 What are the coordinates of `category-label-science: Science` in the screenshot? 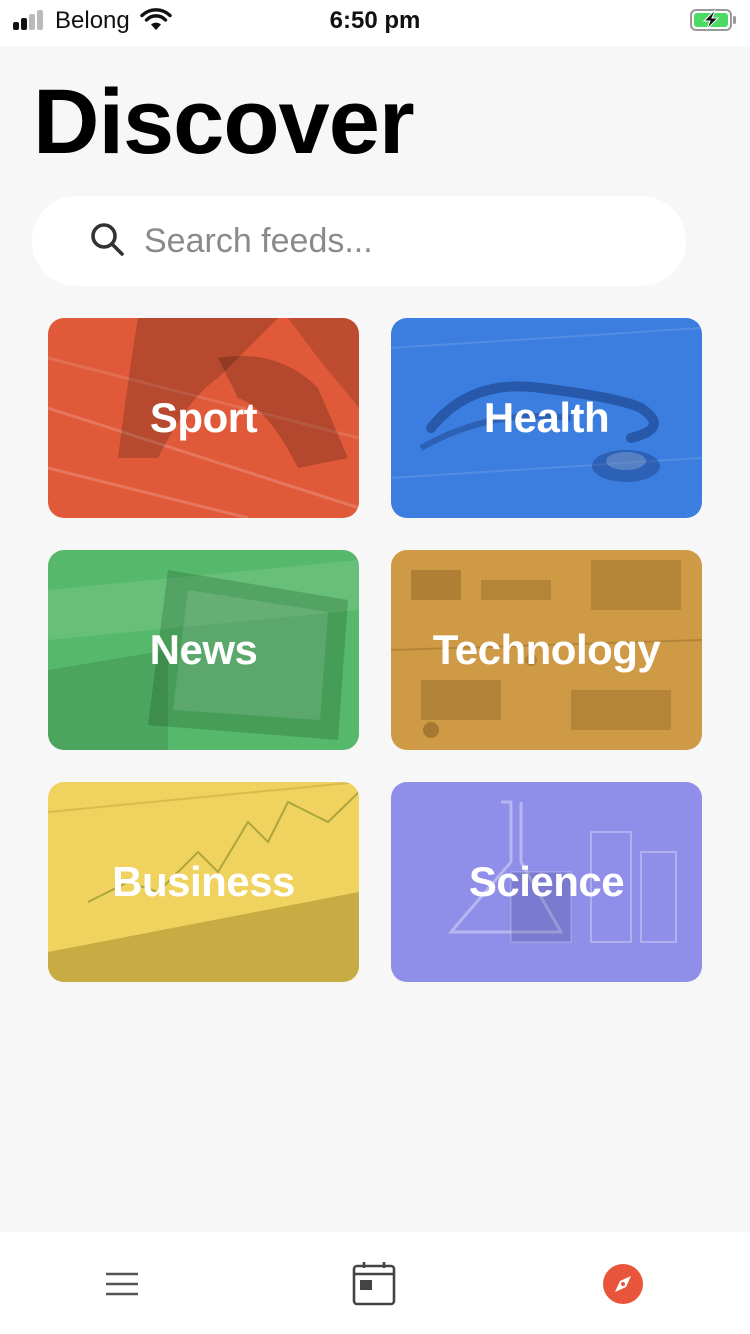 It's located at (546, 881).